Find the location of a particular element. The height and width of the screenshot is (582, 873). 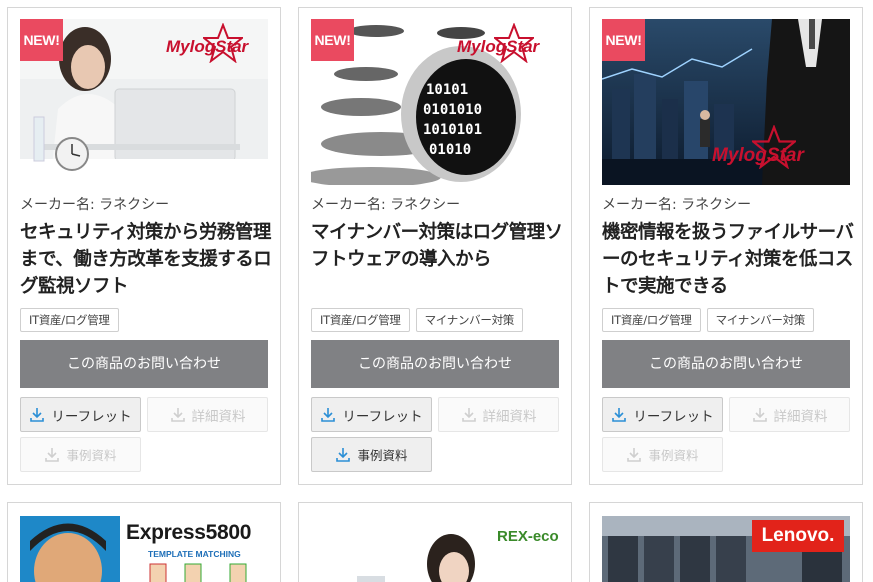

product-title: マイナンバー対策はログ管理ソフトウェアの導入から is located at coordinates (437, 246).